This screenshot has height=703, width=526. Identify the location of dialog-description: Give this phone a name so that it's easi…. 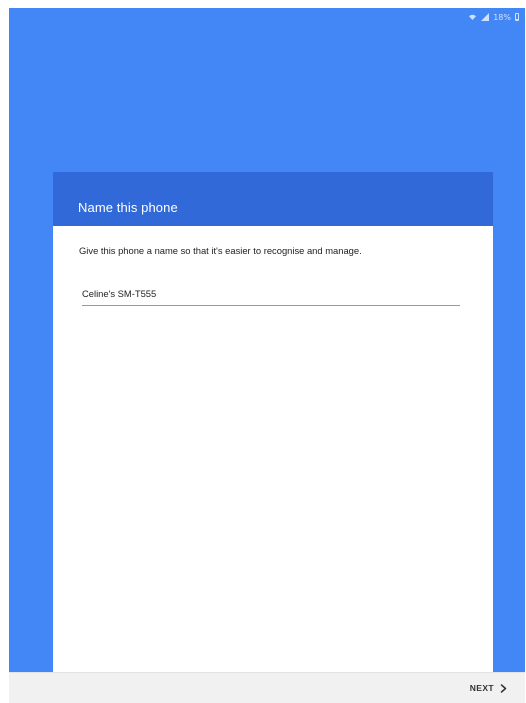
(220, 250).